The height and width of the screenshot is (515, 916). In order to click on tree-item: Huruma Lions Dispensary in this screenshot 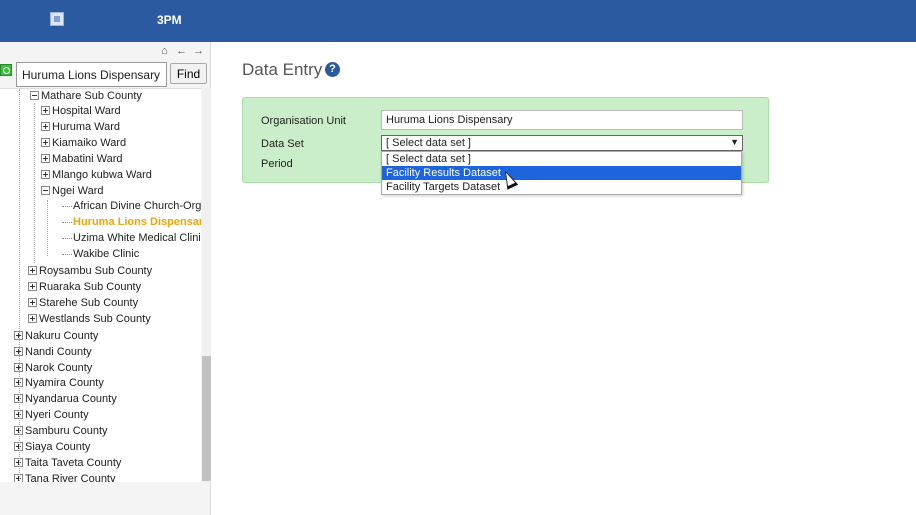, I will do `click(131, 222)`.